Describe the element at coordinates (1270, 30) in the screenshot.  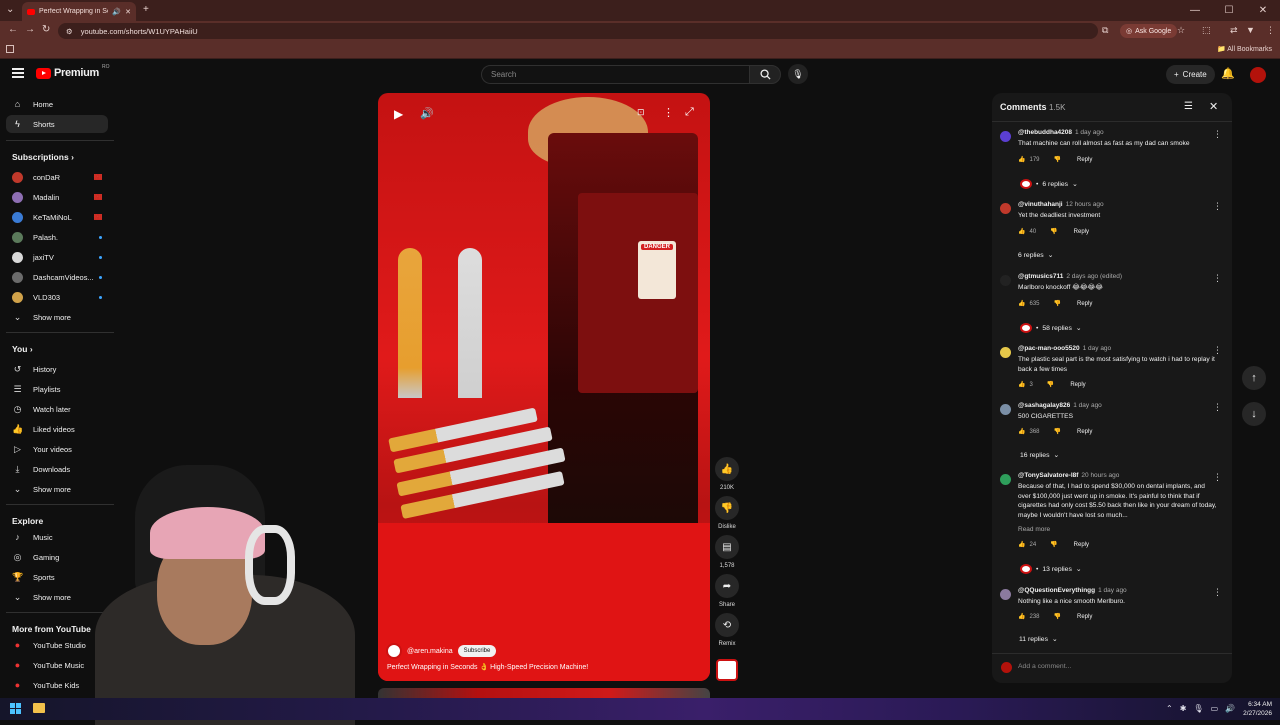
I see `browser-menu-icon: ⋮` at that location.